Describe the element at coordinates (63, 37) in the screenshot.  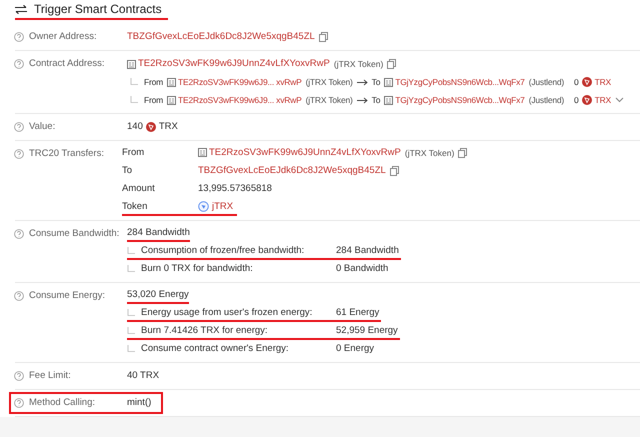
I see `field-label: Owner Address:` at that location.